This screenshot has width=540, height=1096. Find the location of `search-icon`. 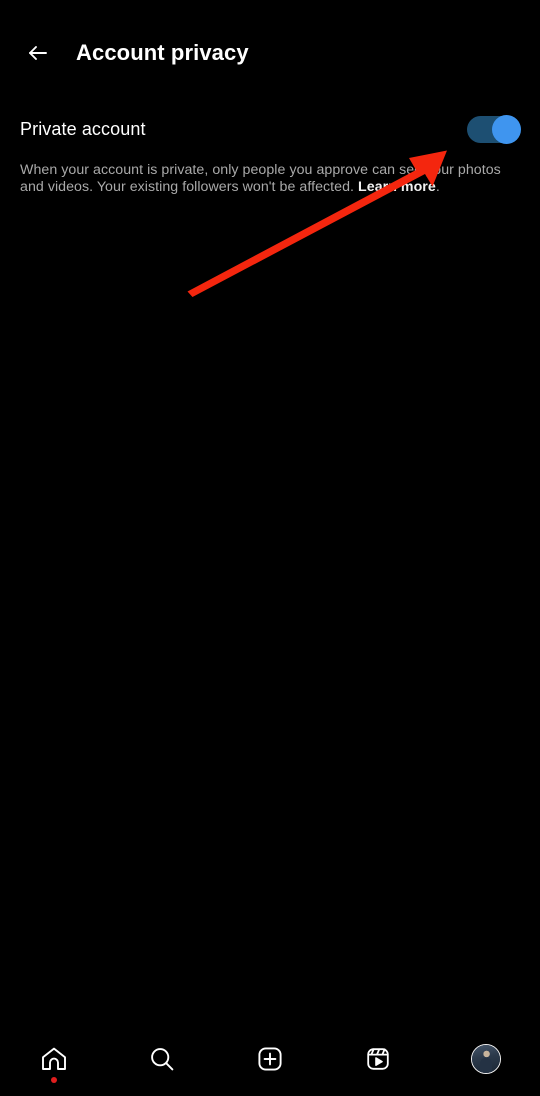

search-icon is located at coordinates (162, 1059).